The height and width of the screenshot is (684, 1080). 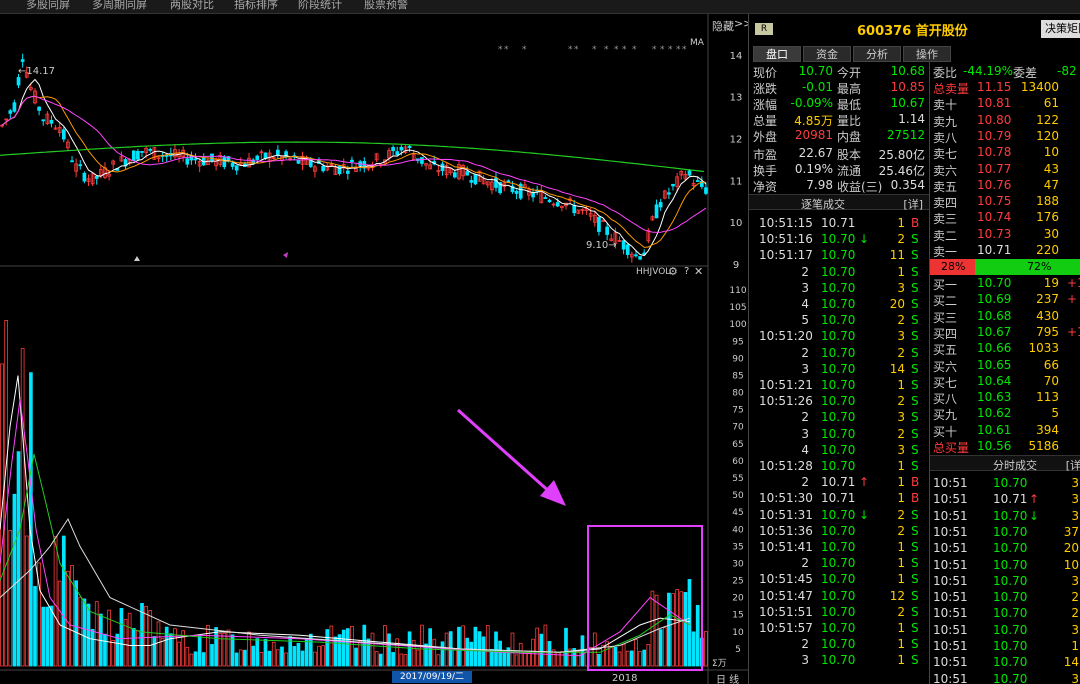 What do you see at coordinates (386, 6) in the screenshot?
I see `tab-alert: 股票预警` at bounding box center [386, 6].